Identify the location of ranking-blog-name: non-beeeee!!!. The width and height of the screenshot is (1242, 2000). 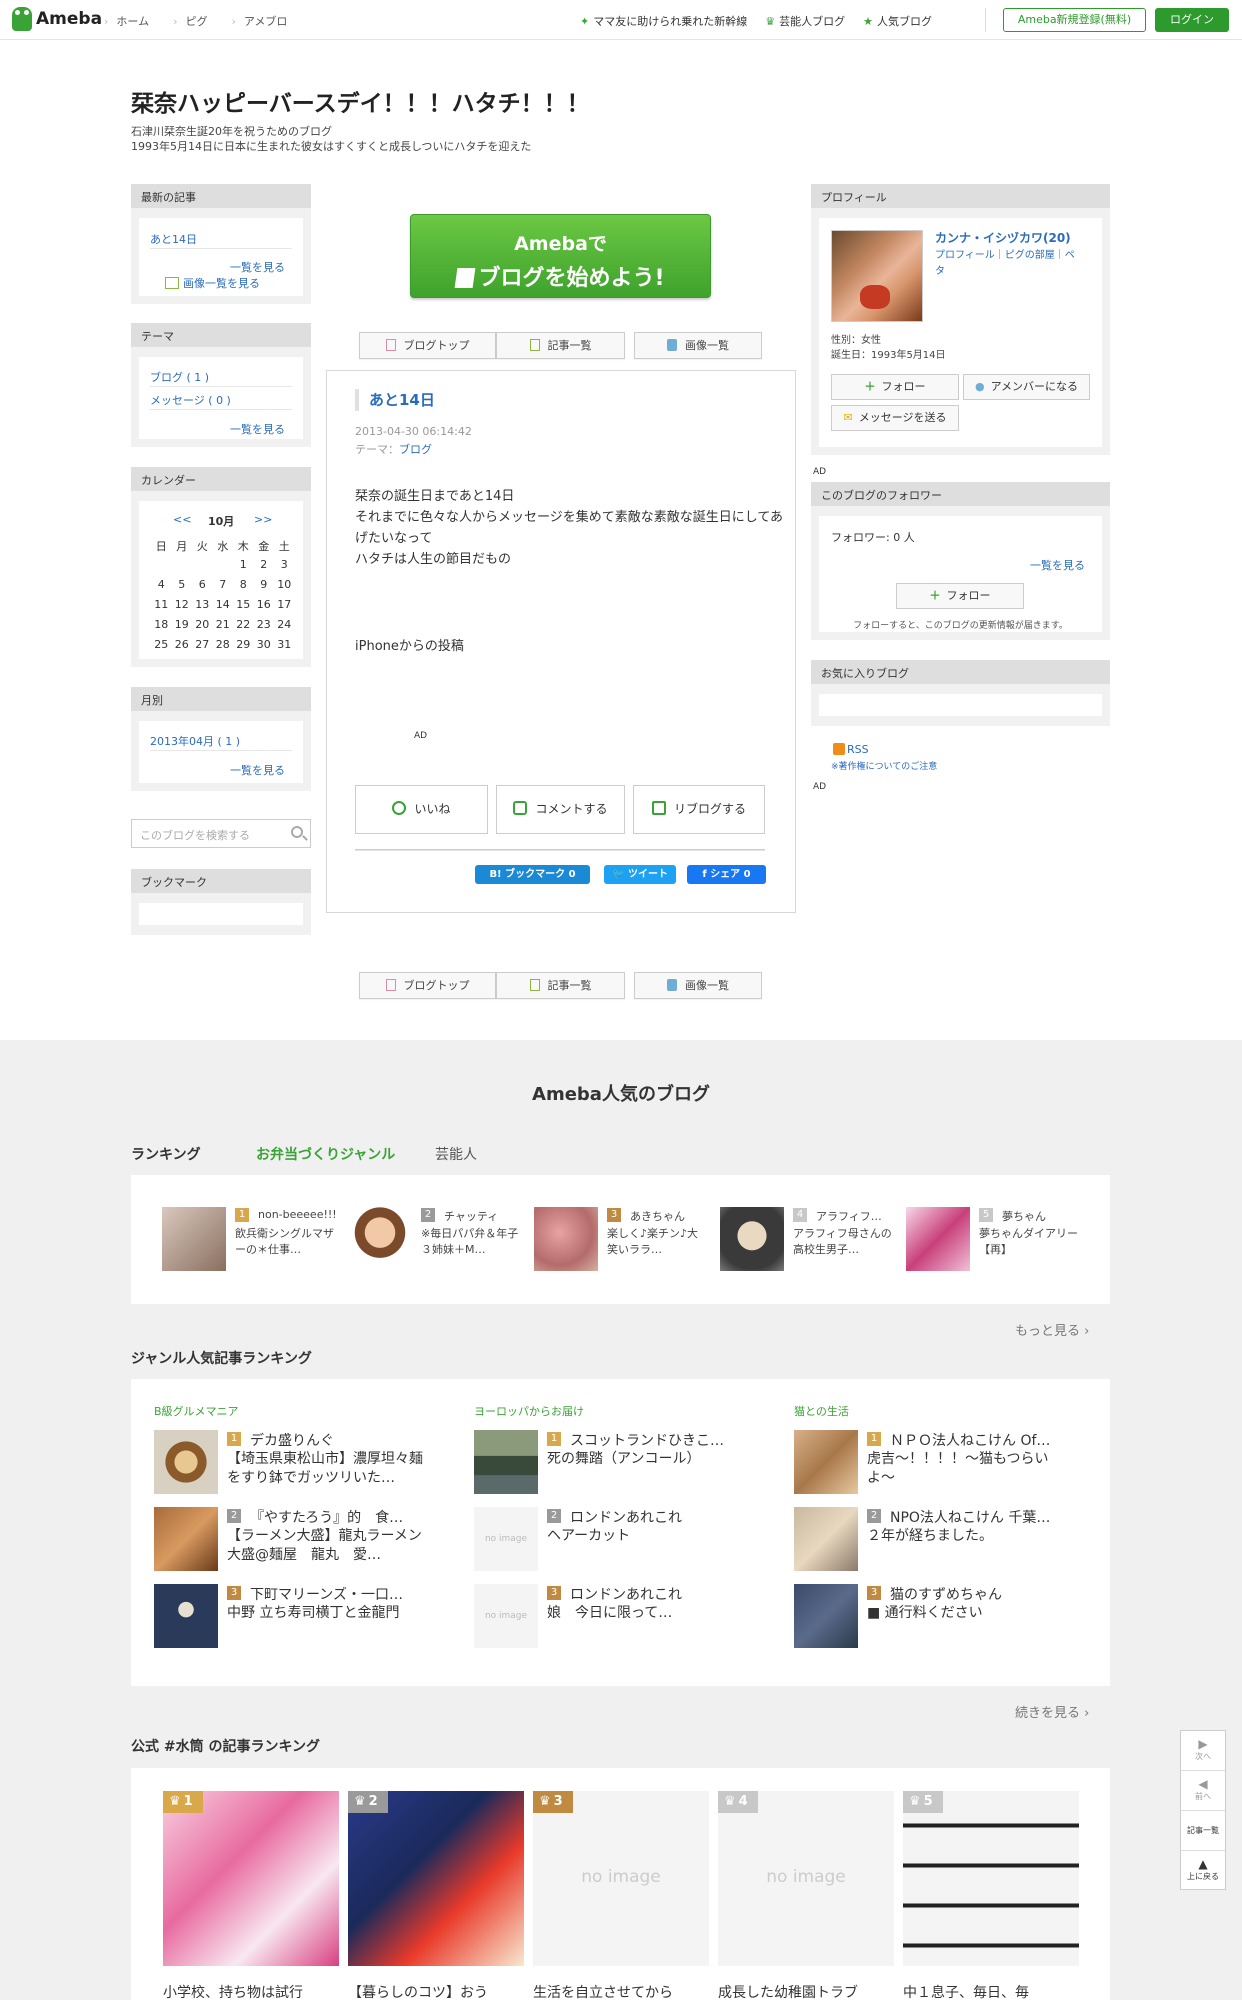
(297, 1214).